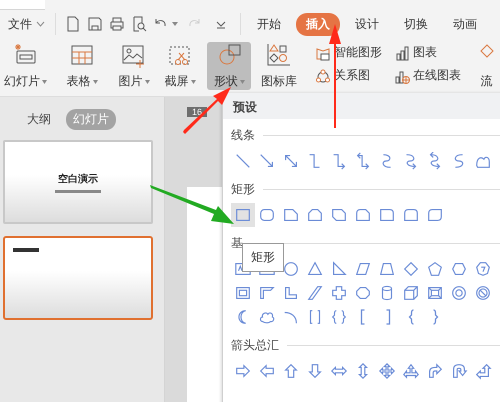 This screenshot has height=402, width=500. Describe the element at coordinates (78, 179) in the screenshot. I see `slide-title: 空白演示` at that location.